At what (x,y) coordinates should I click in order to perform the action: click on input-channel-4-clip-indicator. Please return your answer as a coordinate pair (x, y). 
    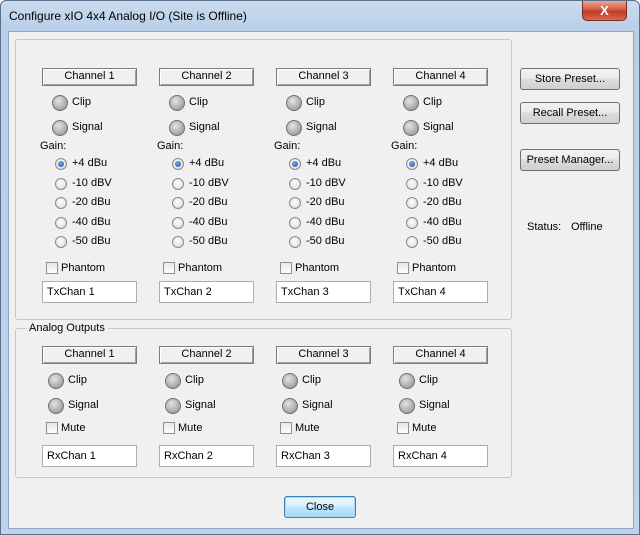
    Looking at the image, I should click on (411, 103).